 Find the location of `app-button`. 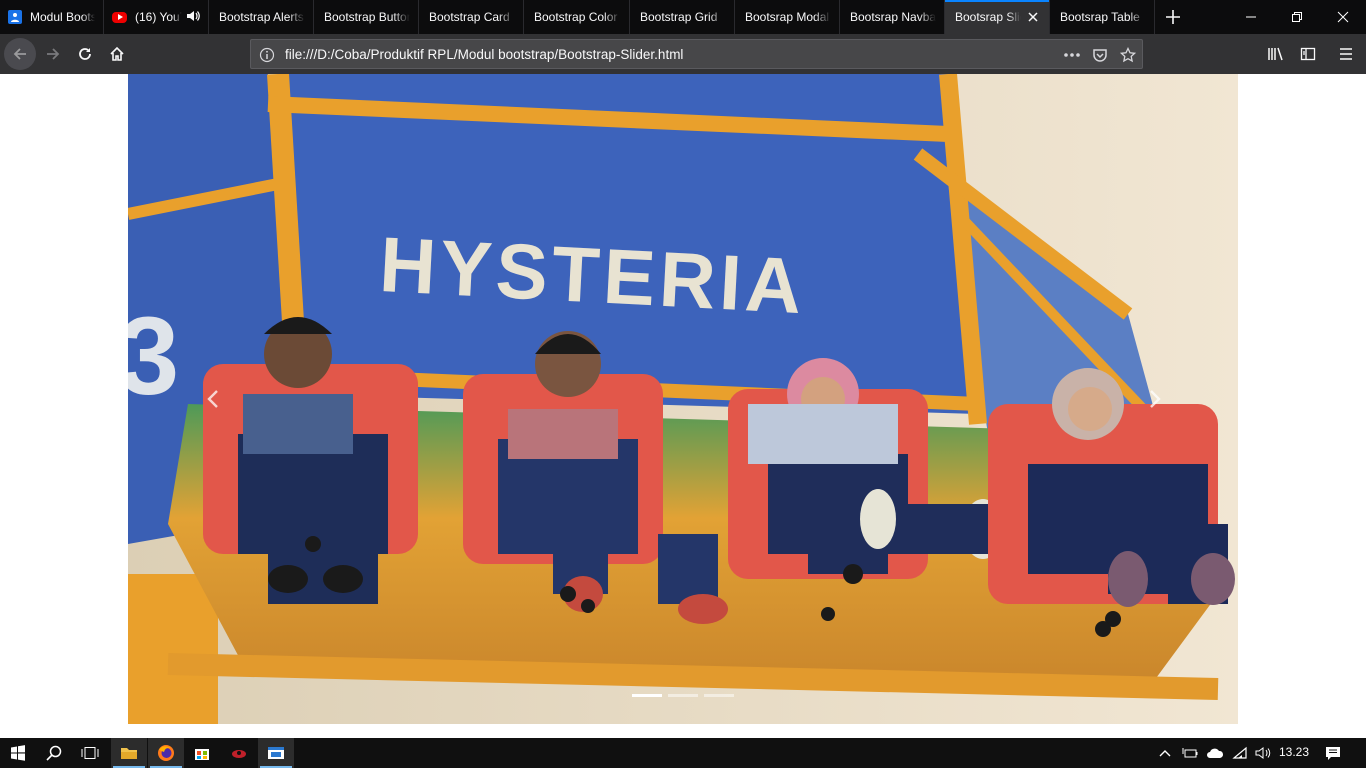

app-button is located at coordinates (276, 753).